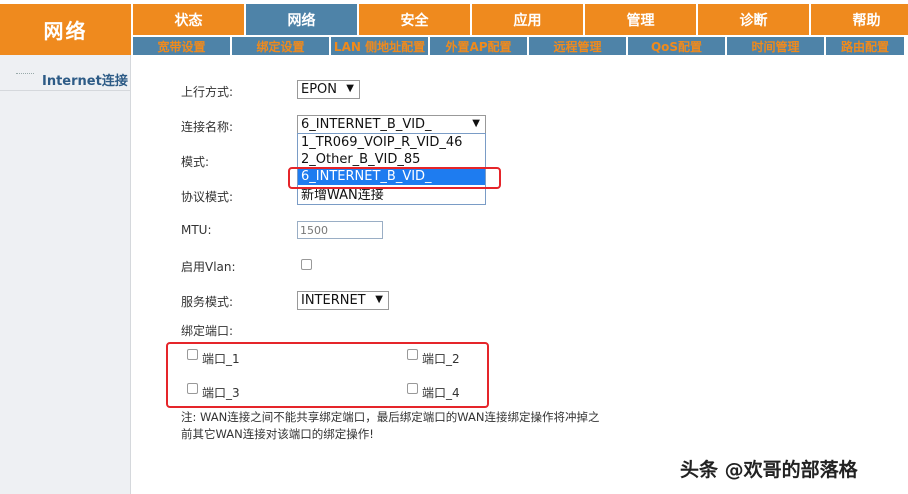 The height and width of the screenshot is (494, 908). Describe the element at coordinates (195, 162) in the screenshot. I see `mode-label: 模式:` at that location.